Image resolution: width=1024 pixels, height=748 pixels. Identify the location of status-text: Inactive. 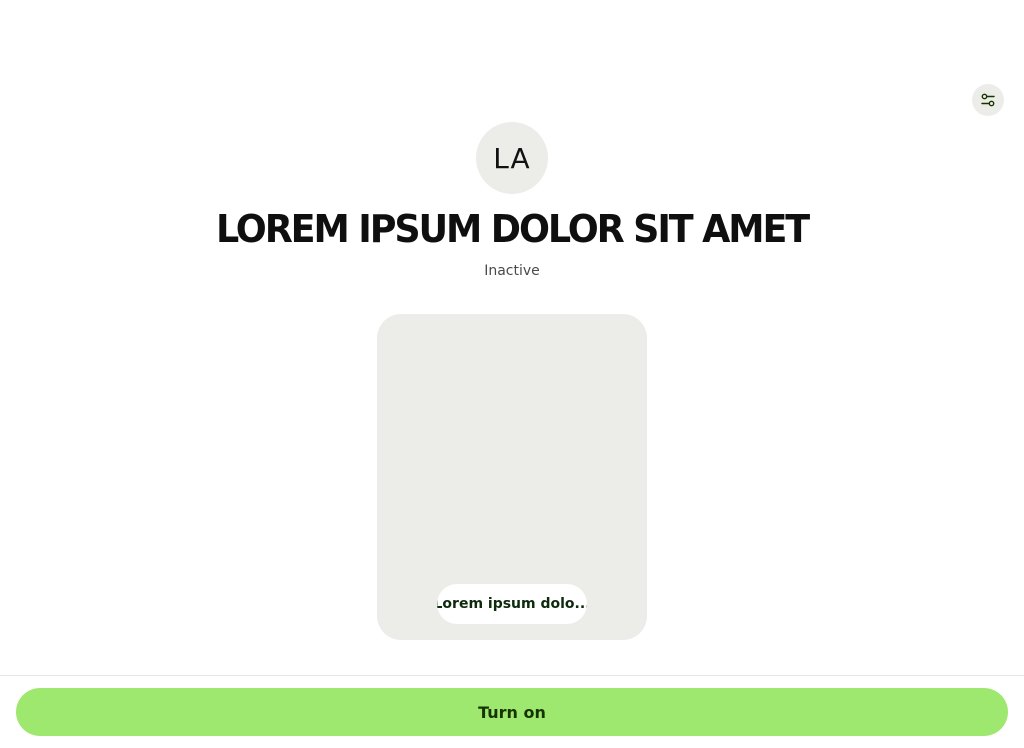
(512, 271).